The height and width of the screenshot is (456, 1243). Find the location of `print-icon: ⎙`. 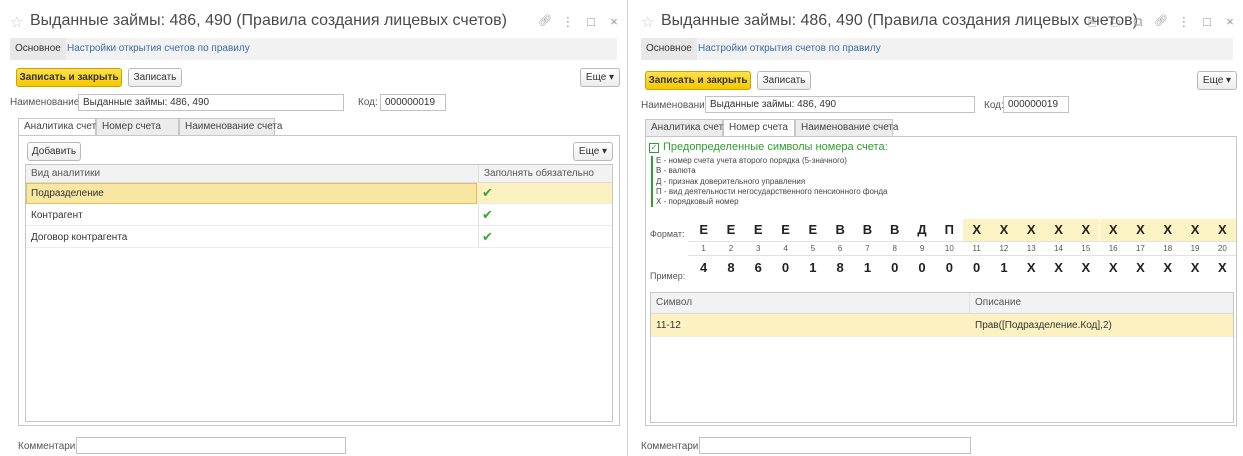

print-icon: ⎙ is located at coordinates (1115, 23).